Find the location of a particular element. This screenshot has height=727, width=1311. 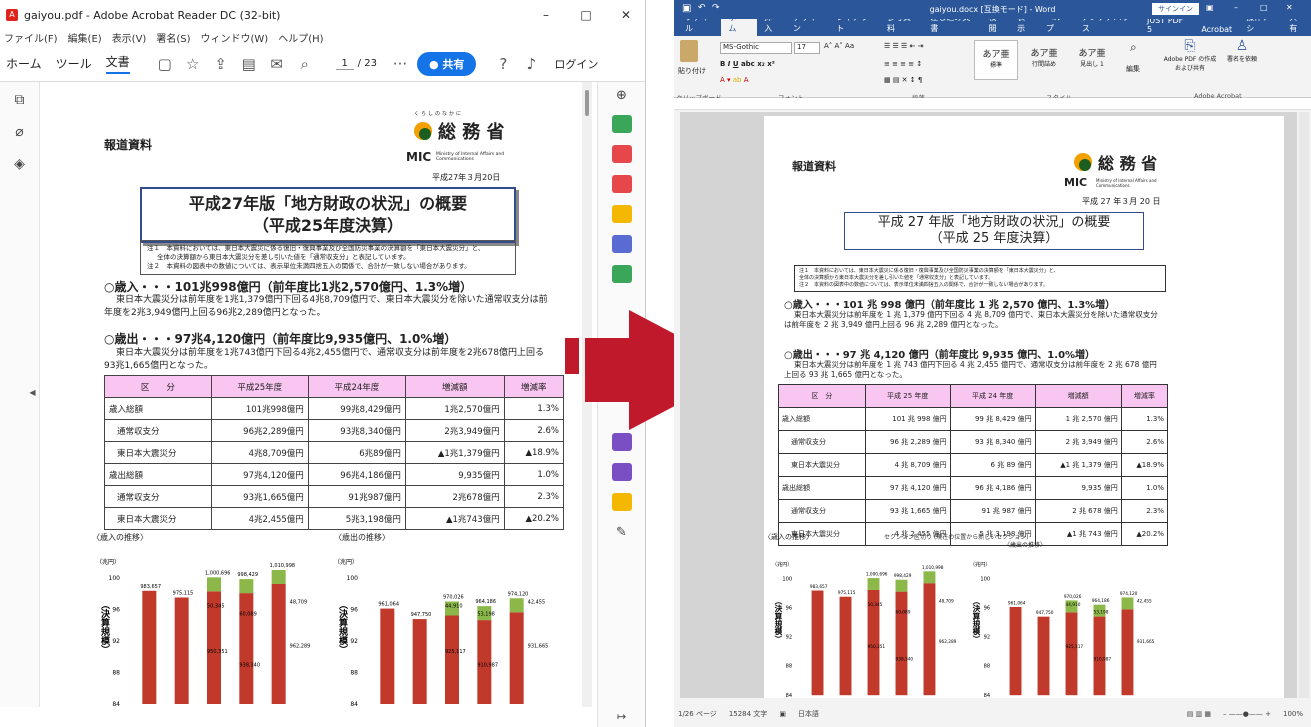

pages-panel-icon: ⧉ is located at coordinates (19, 100).